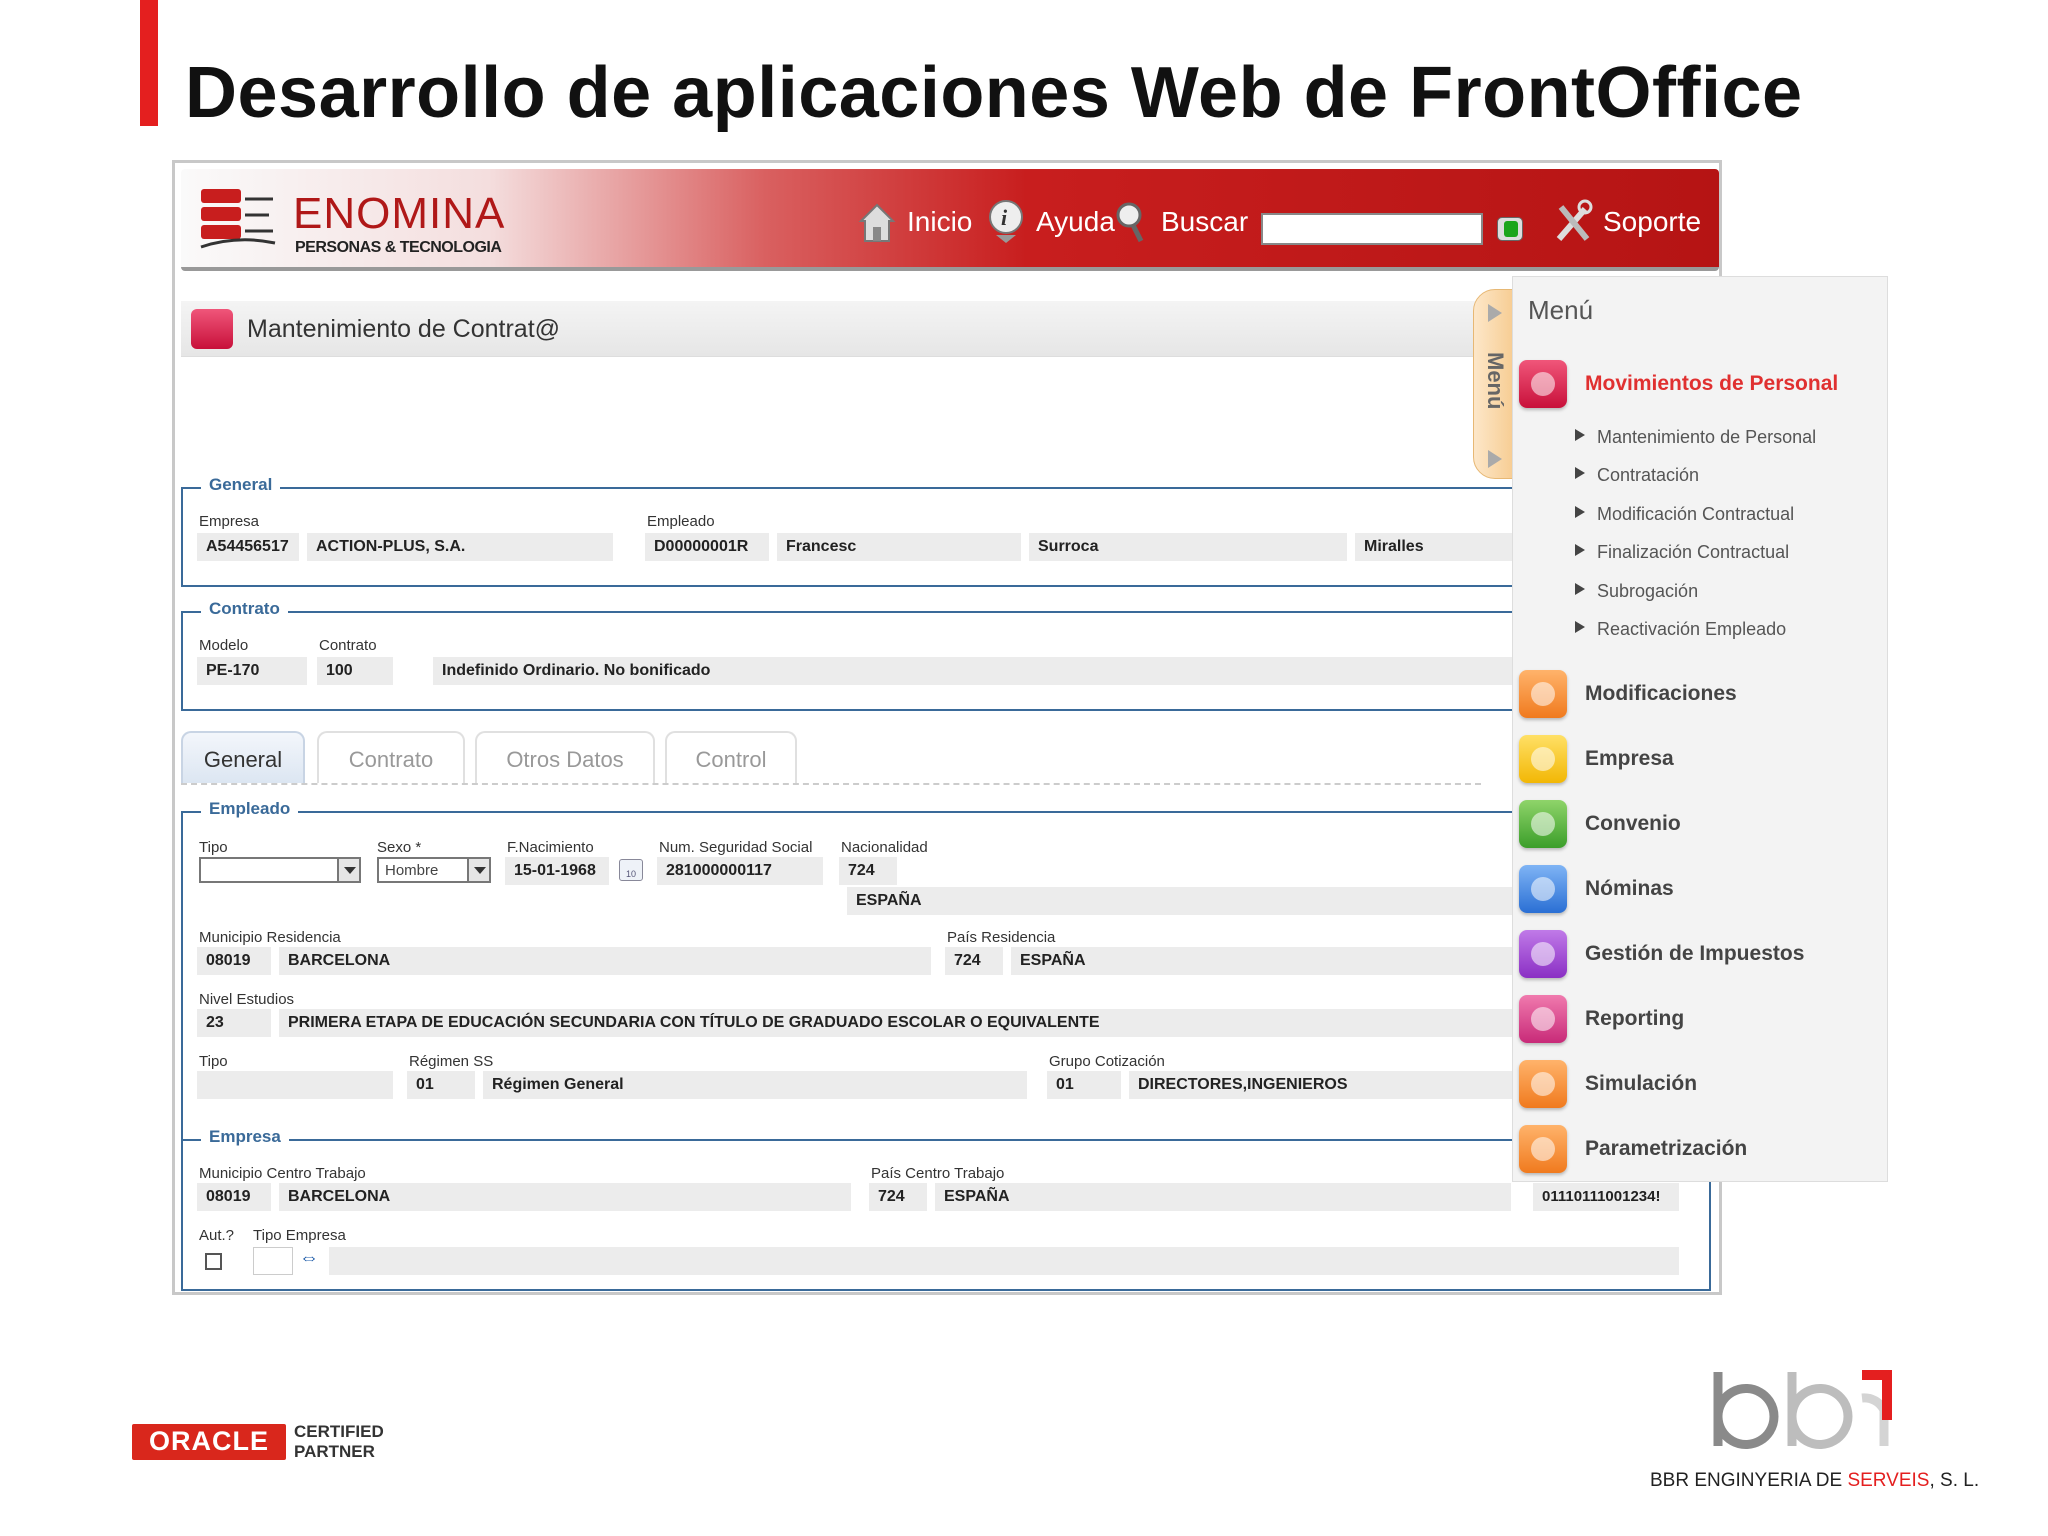 This screenshot has width=2048, height=1536. Describe the element at coordinates (1596, 759) in the screenshot. I see `menu-item-empresa: Empresa` at that location.